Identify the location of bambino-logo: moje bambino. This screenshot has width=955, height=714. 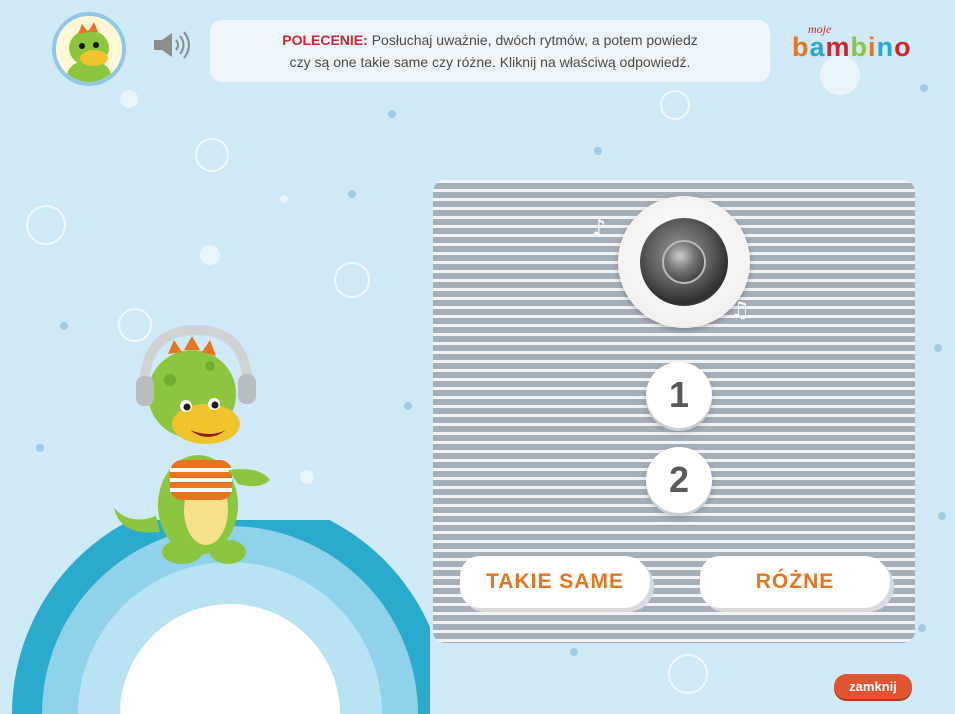
(855, 45).